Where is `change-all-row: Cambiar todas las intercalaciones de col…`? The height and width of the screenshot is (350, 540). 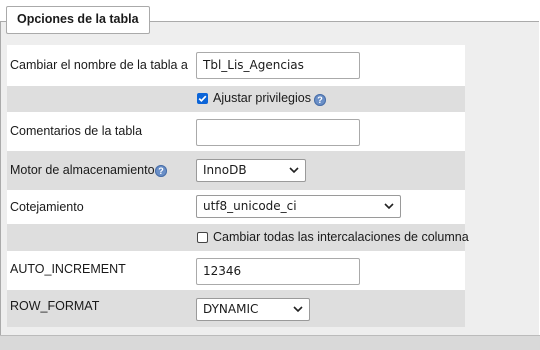 change-all-row: Cambiar todas las intercalaciones de col… is located at coordinates (238, 237).